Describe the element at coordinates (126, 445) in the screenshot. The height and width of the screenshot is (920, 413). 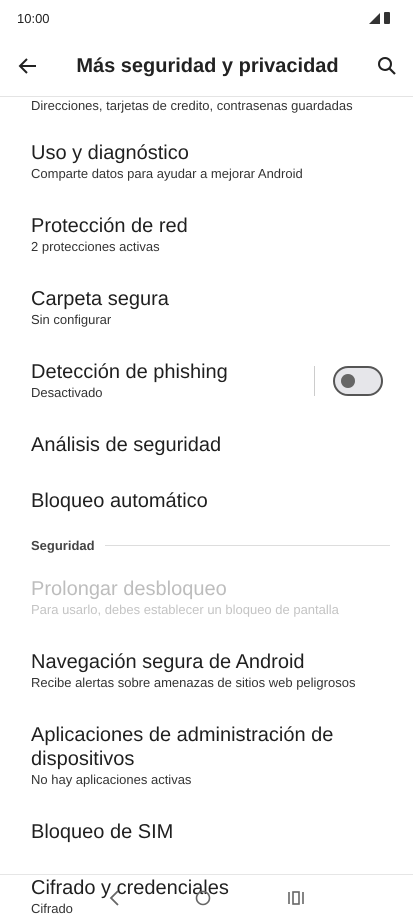
I see `setting-title: Análisis de seguridad` at that location.